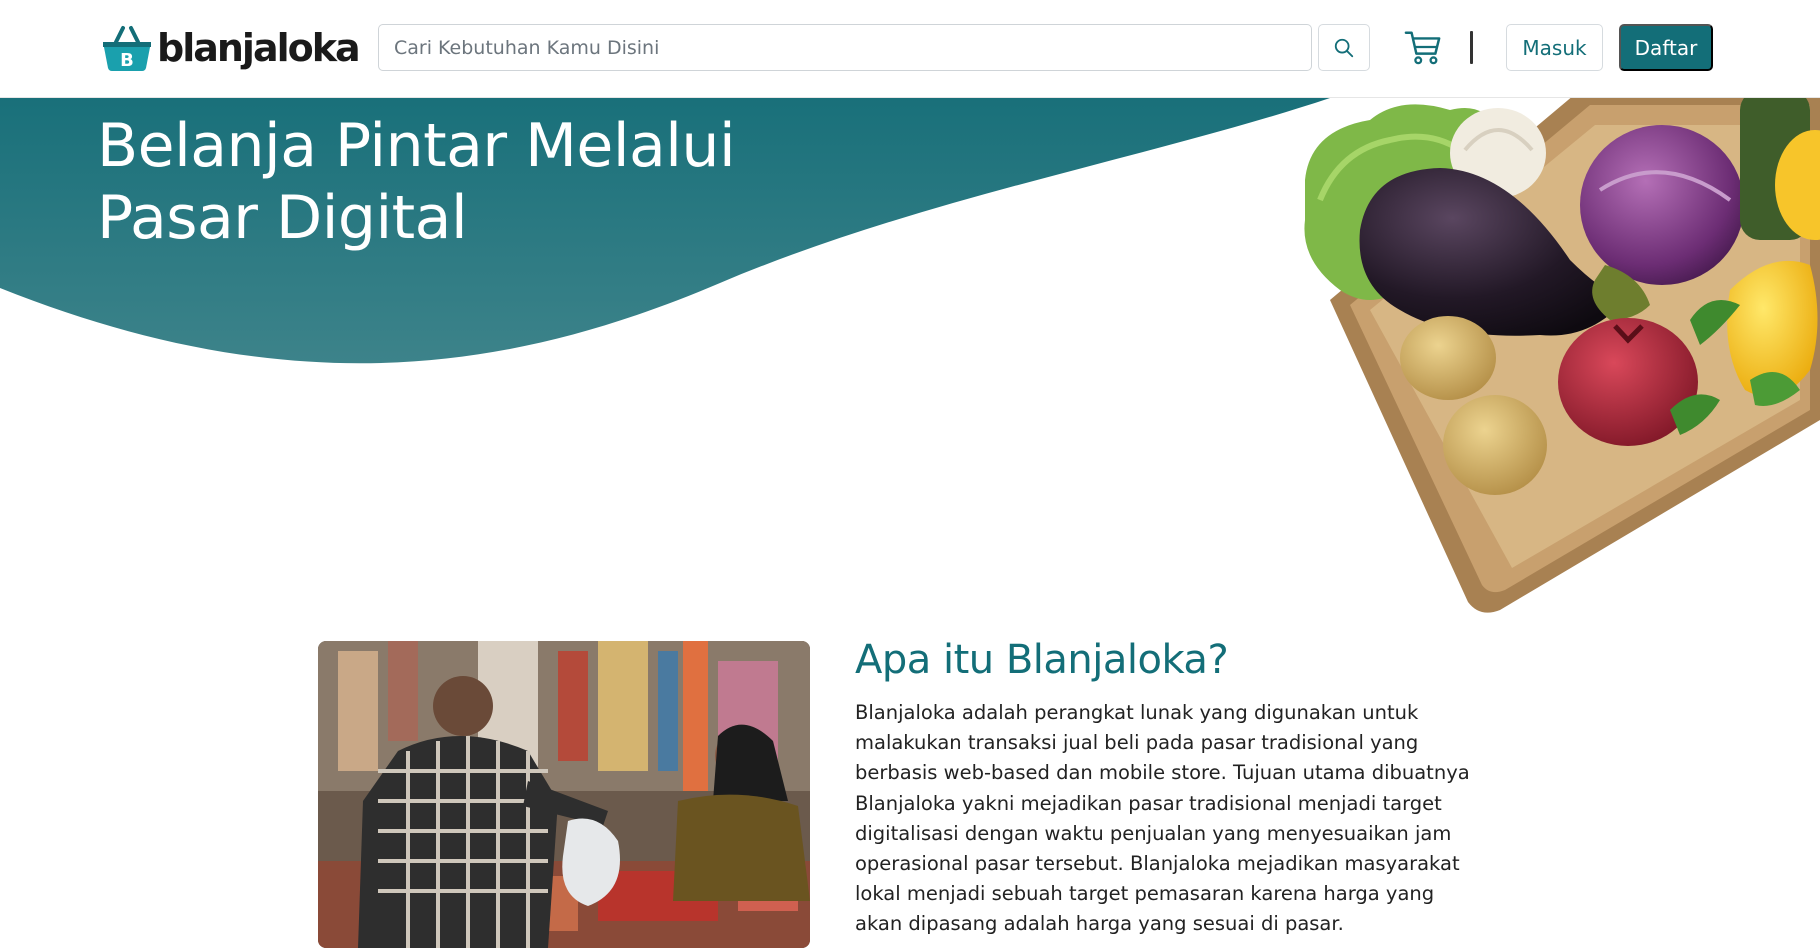 The width and height of the screenshot is (1820, 948). What do you see at coordinates (564, 794) in the screenshot?
I see `market-photo` at bounding box center [564, 794].